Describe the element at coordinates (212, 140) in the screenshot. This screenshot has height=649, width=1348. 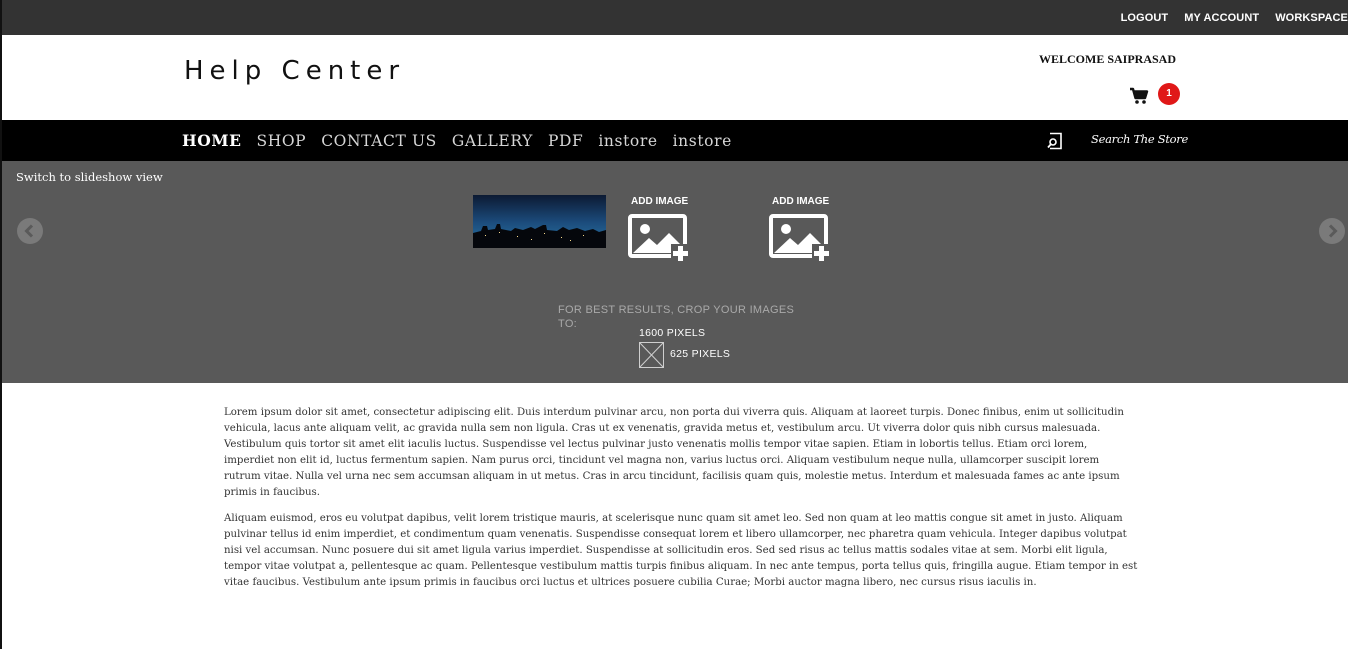
I see `nav-item-home: HOME` at that location.